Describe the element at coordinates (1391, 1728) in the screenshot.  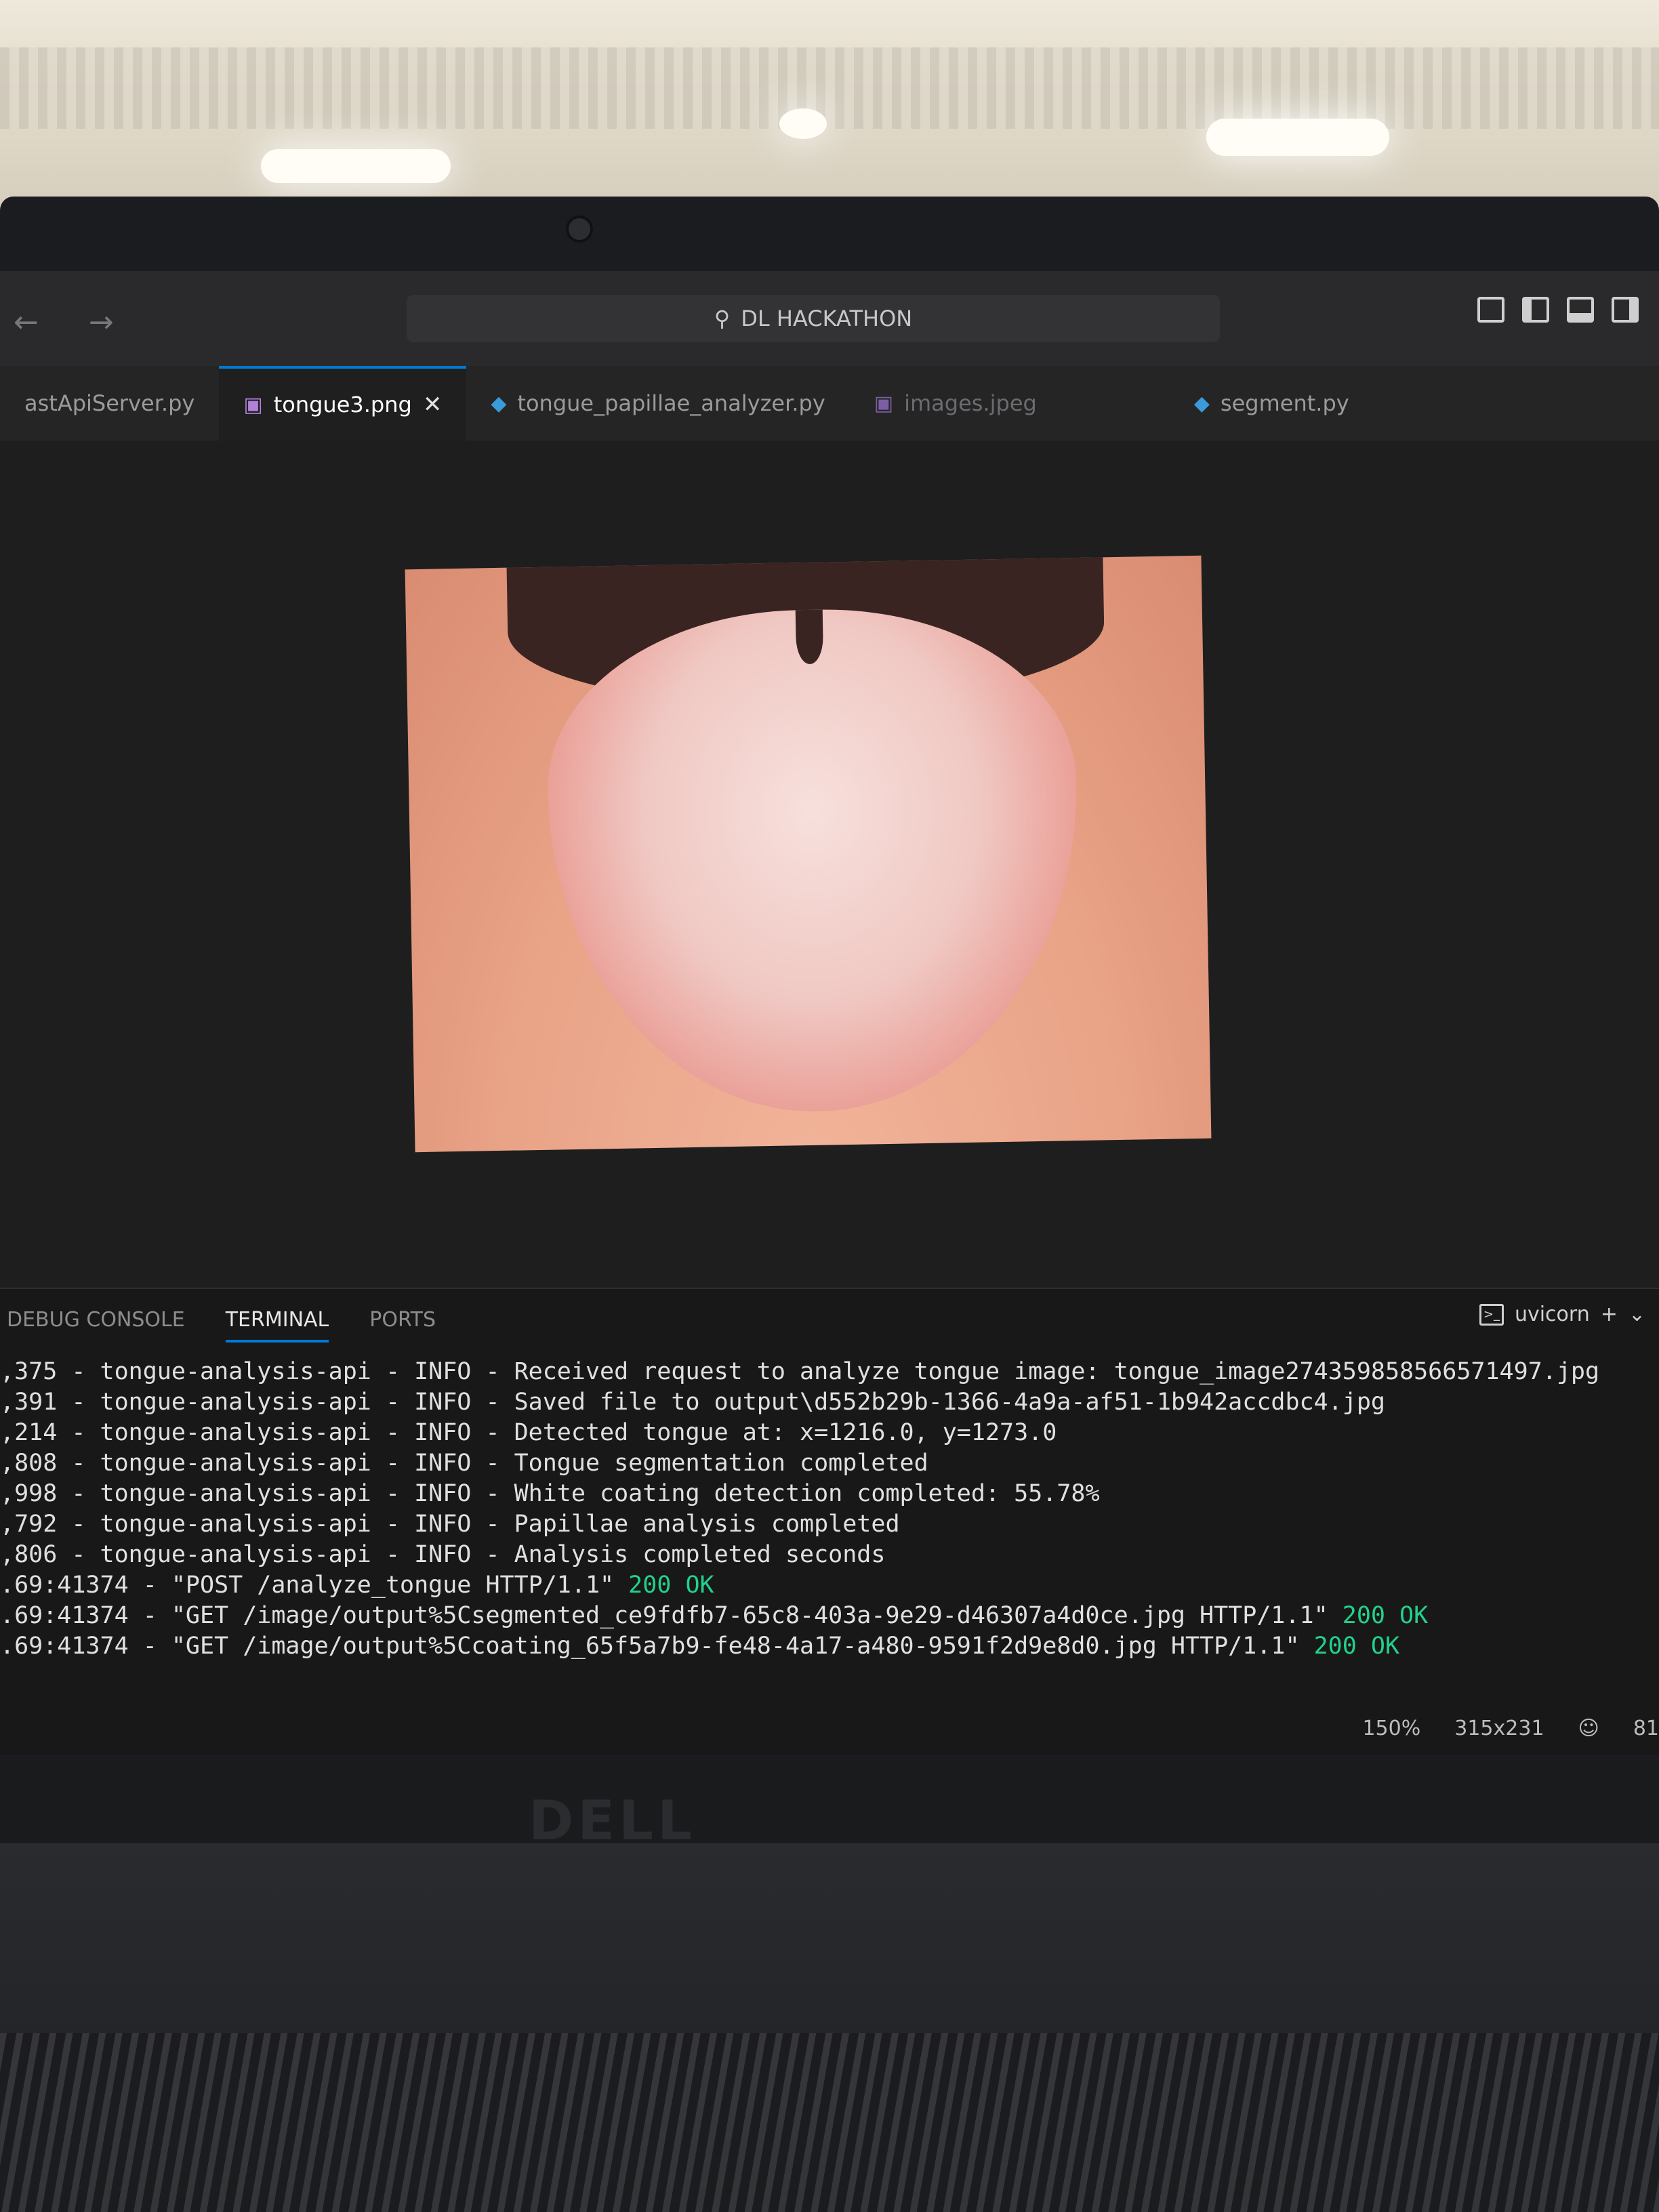
I see `zoom-level: 150%` at that location.